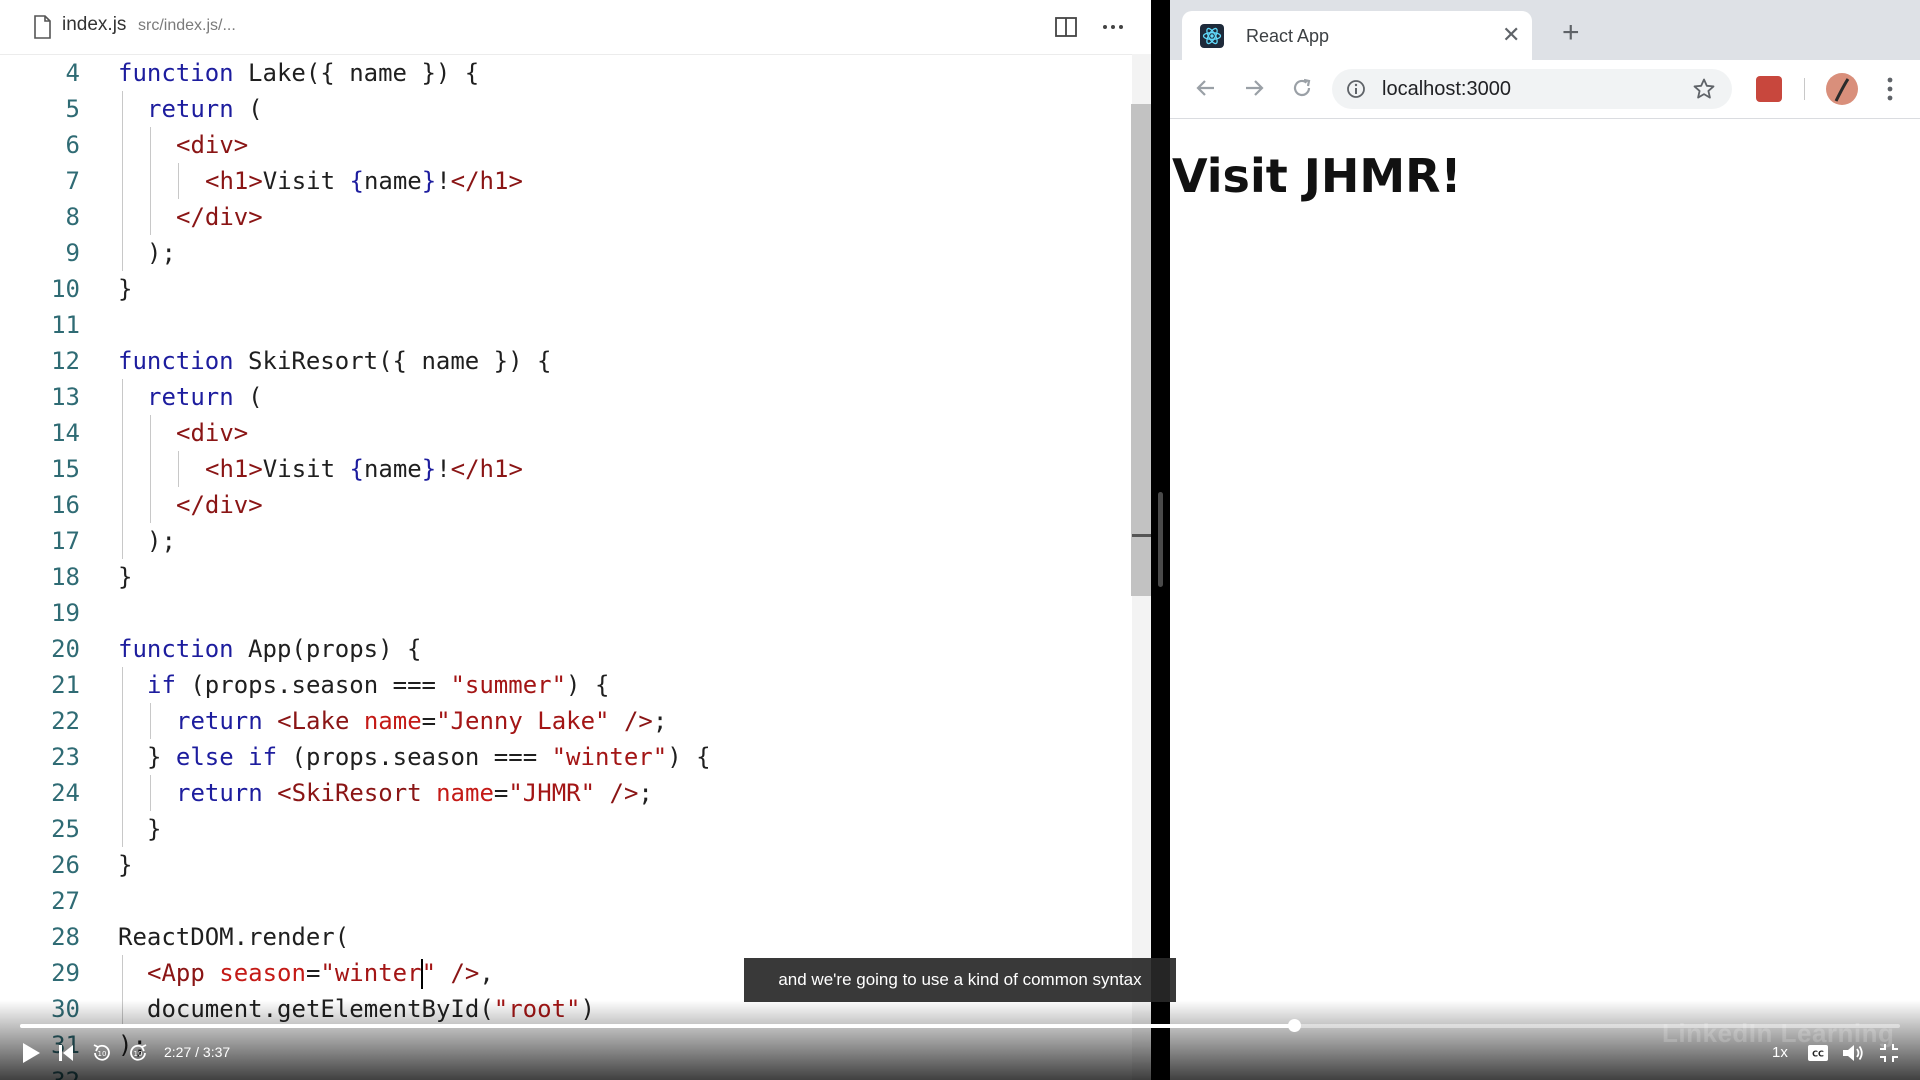 Image resolution: width=1920 pixels, height=1080 pixels. I want to click on code-line: 24 return <SkiResort name="JHMR" />;, so click(560, 793).